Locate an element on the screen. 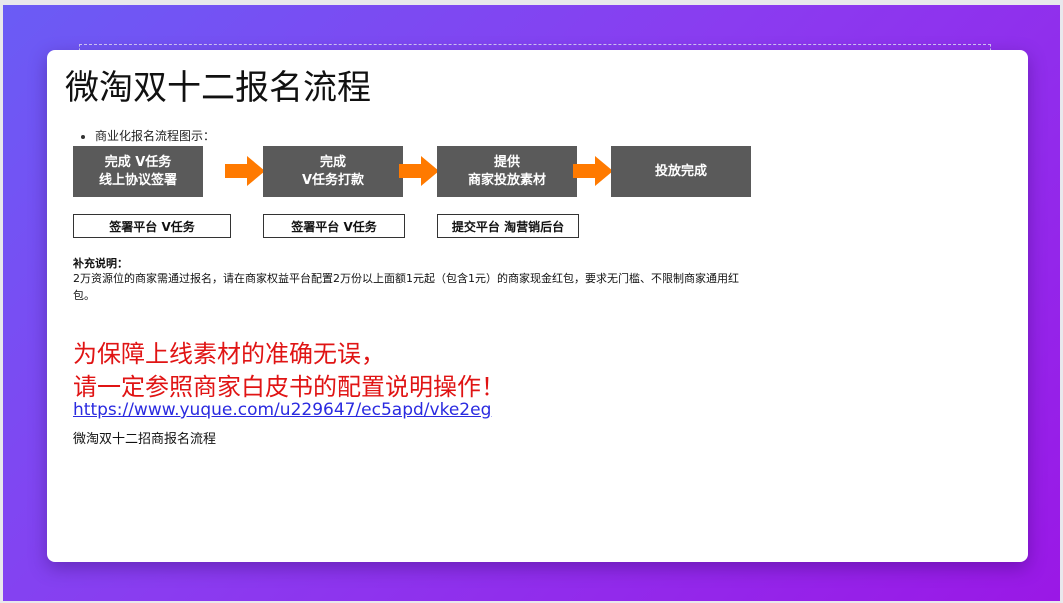  note-title: 补充说明： is located at coordinates (100, 263).